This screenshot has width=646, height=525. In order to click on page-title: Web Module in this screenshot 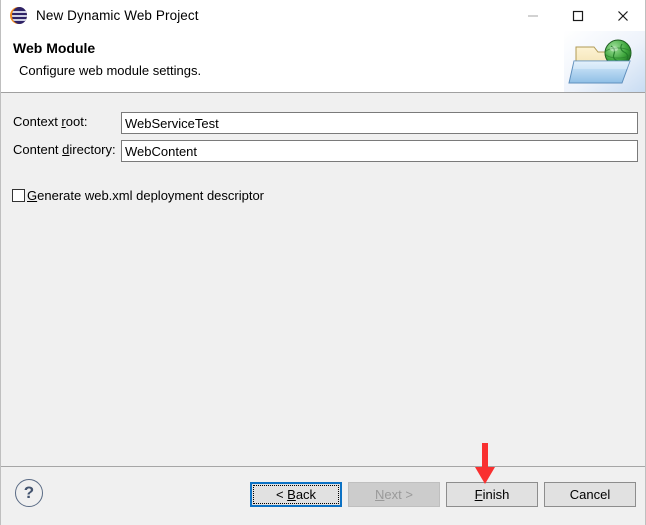, I will do `click(54, 48)`.